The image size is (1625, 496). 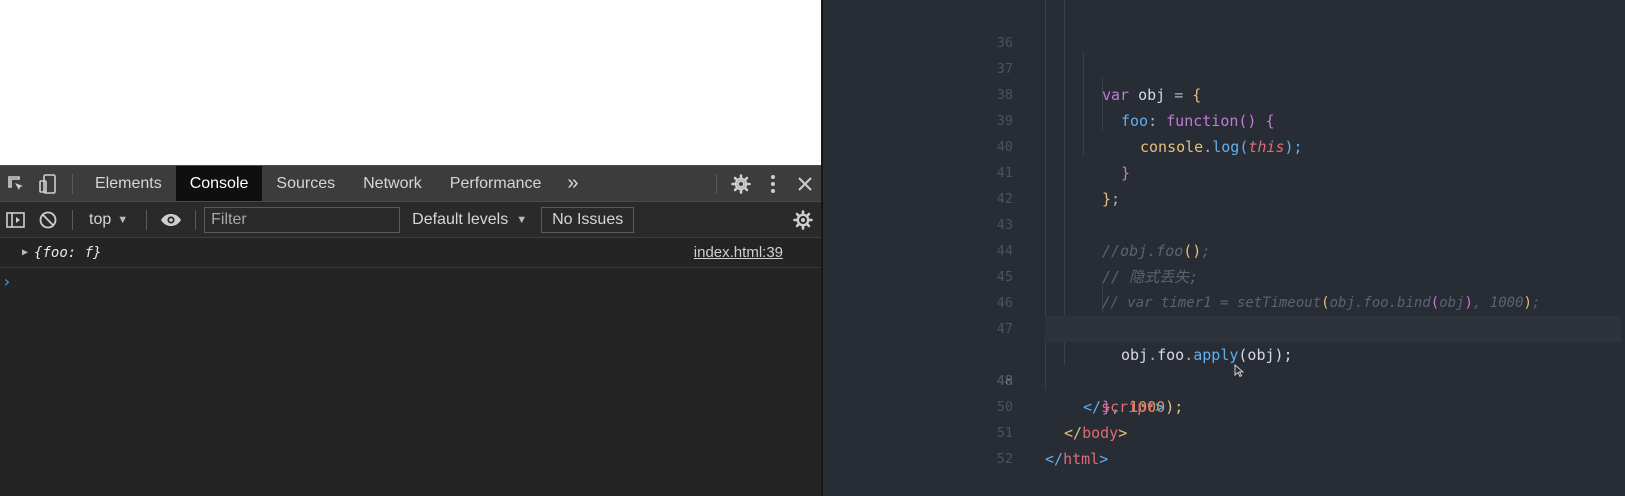 What do you see at coordinates (392, 183) in the screenshot?
I see `tab-network: Network` at bounding box center [392, 183].